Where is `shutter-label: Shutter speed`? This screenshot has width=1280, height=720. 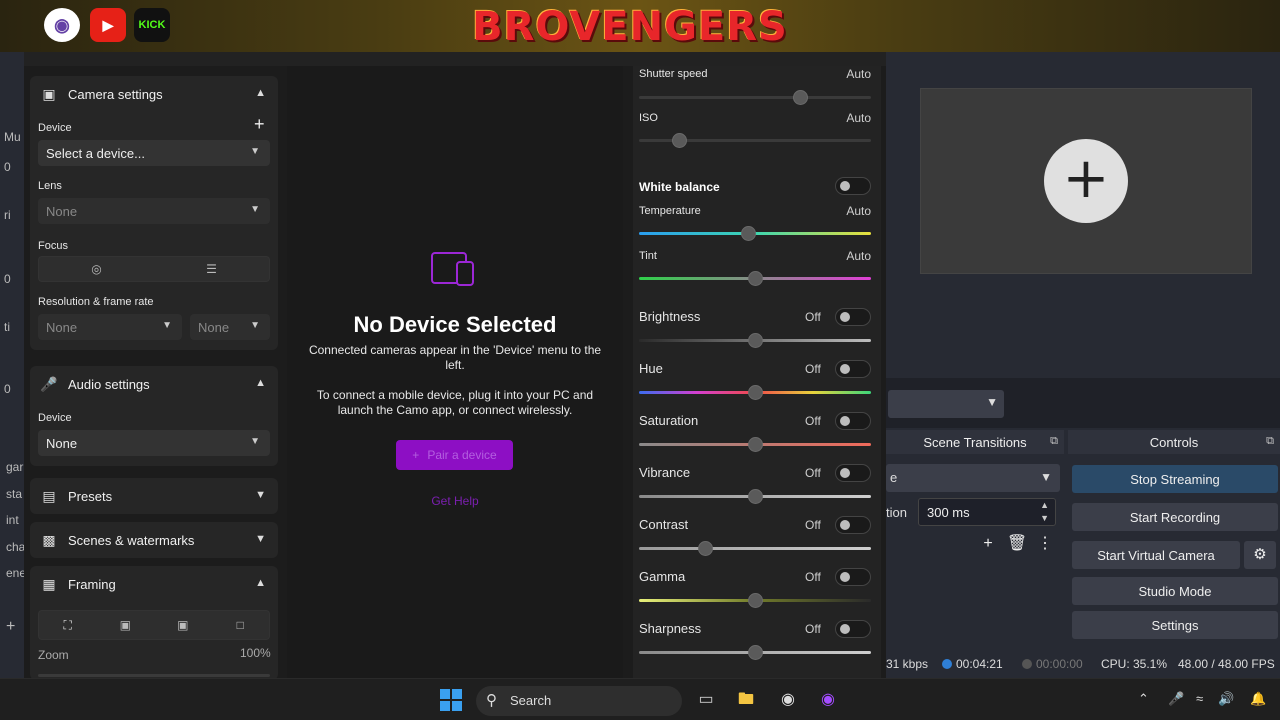 shutter-label: Shutter speed is located at coordinates (673, 74).